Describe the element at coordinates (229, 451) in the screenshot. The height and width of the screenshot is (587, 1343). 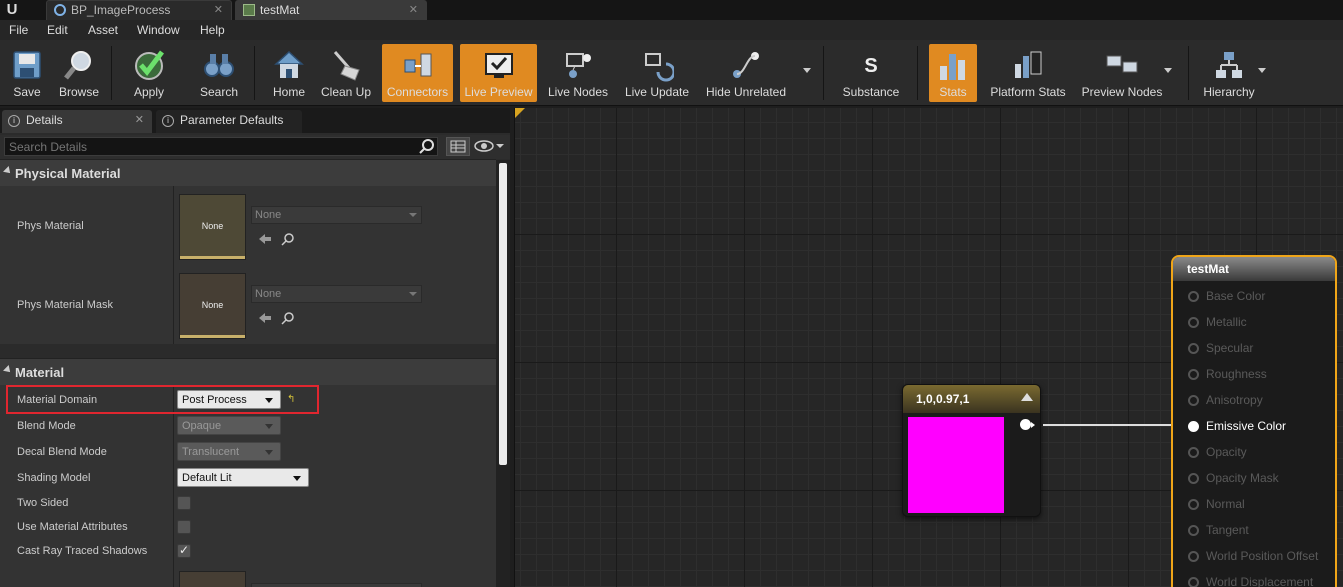
I see `decal-blend-mode-dropdown: Translucent` at that location.